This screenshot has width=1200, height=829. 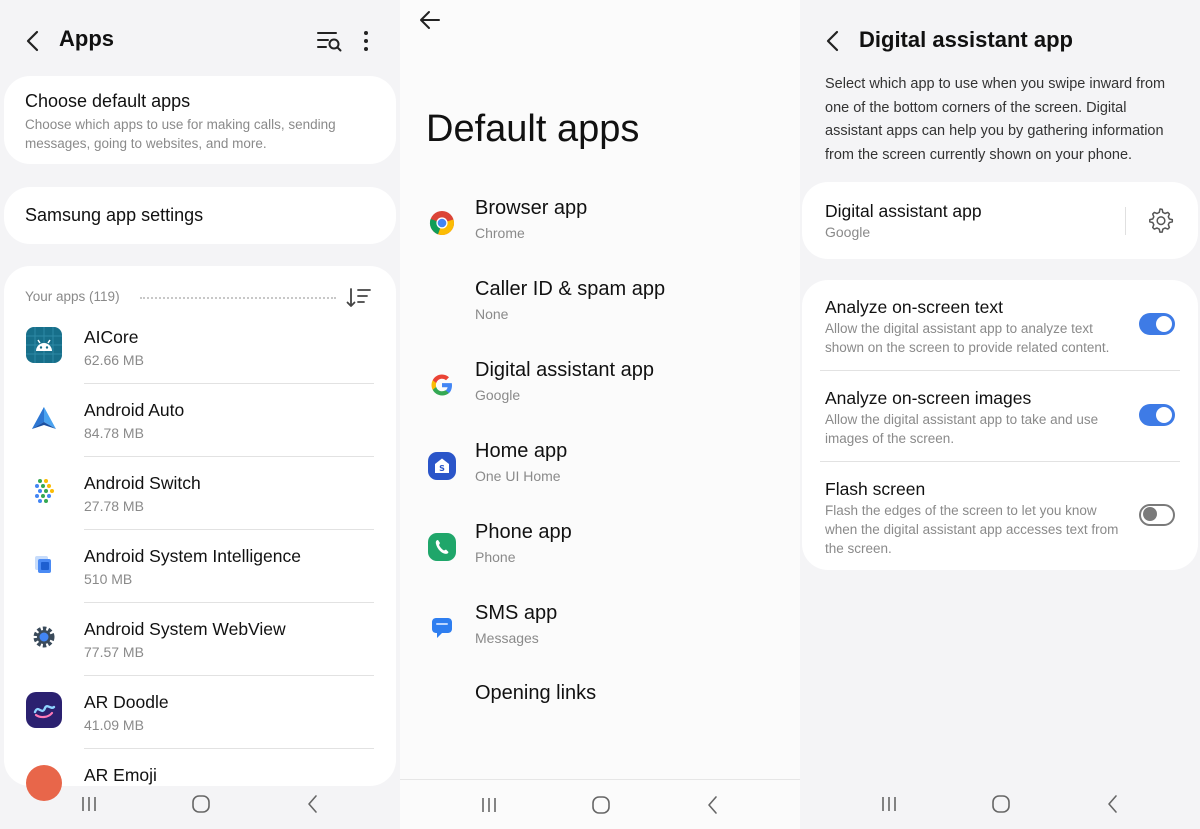 What do you see at coordinates (498, 395) in the screenshot?
I see `item-value: Google` at bounding box center [498, 395].